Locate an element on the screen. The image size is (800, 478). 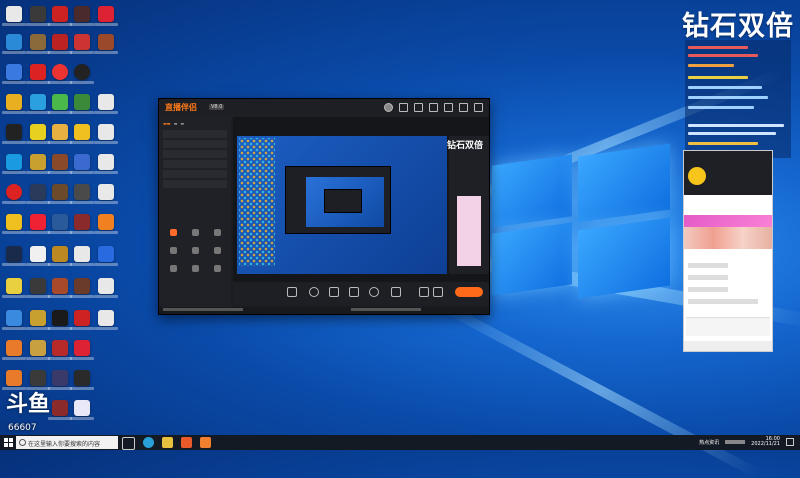
task-view-icon is located at coordinates (128, 443).